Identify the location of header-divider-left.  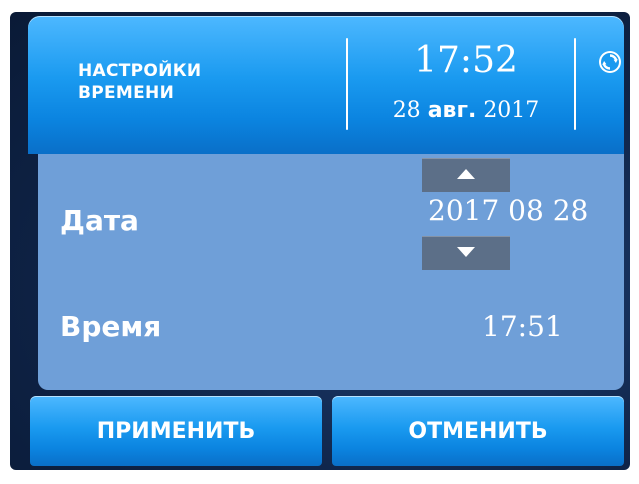
(347, 84).